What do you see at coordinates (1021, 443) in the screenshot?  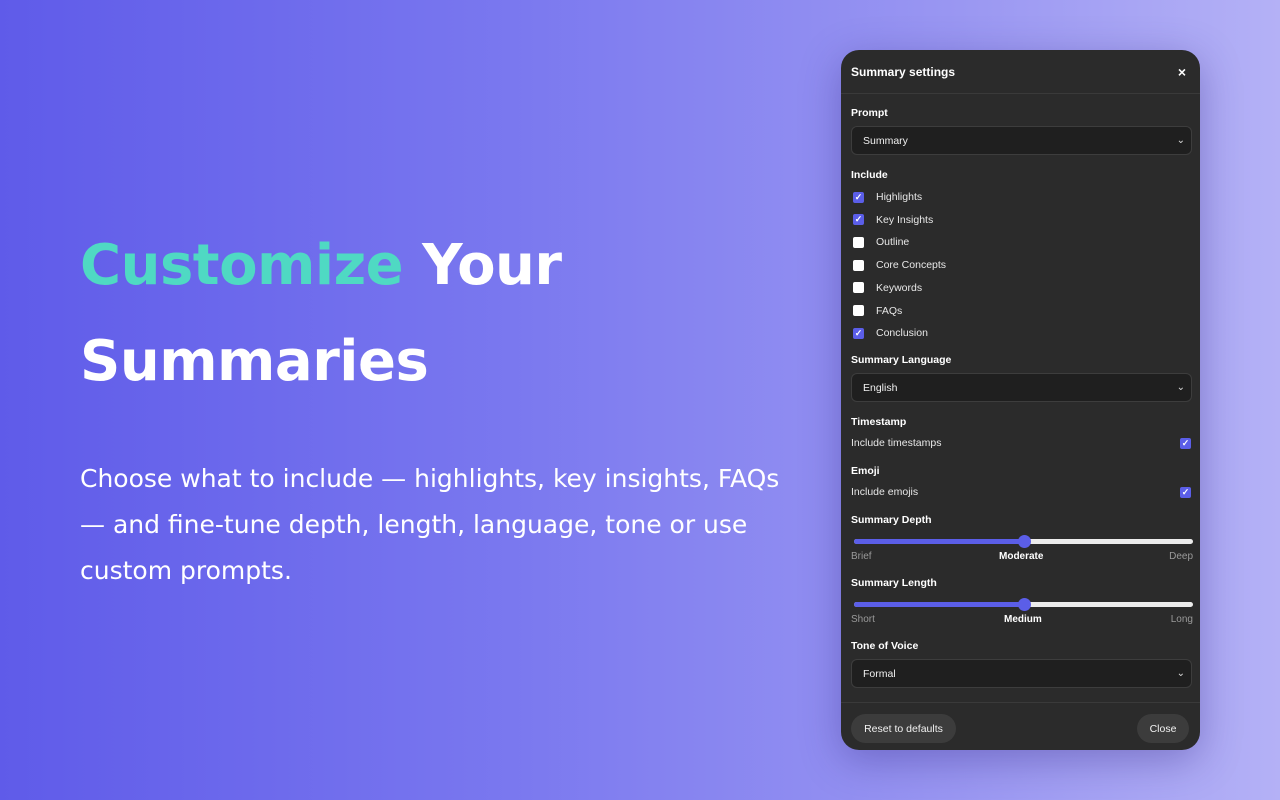 I see `timestamp-row: Include timestamps ✓` at bounding box center [1021, 443].